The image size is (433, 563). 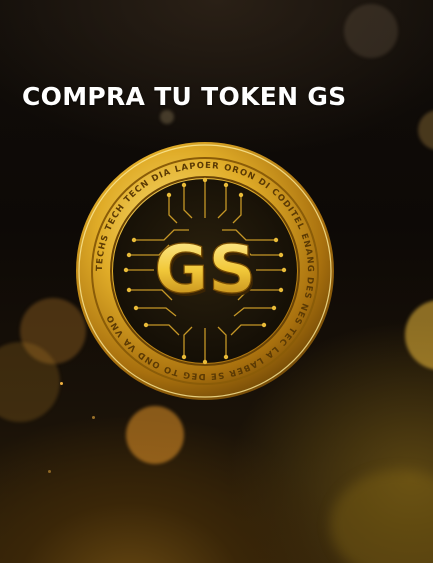 What do you see at coordinates (184, 96) in the screenshot?
I see `page-title: COMPRA TU TOKEN GS` at bounding box center [184, 96].